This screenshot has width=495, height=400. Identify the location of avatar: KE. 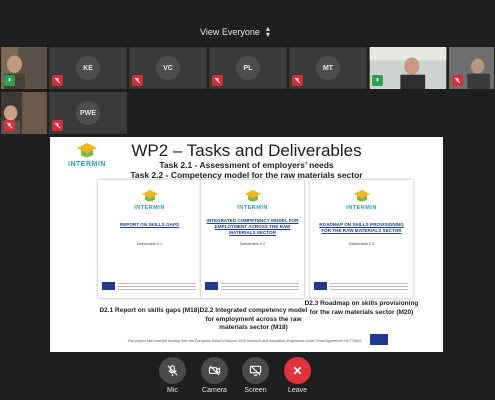
(88, 68).